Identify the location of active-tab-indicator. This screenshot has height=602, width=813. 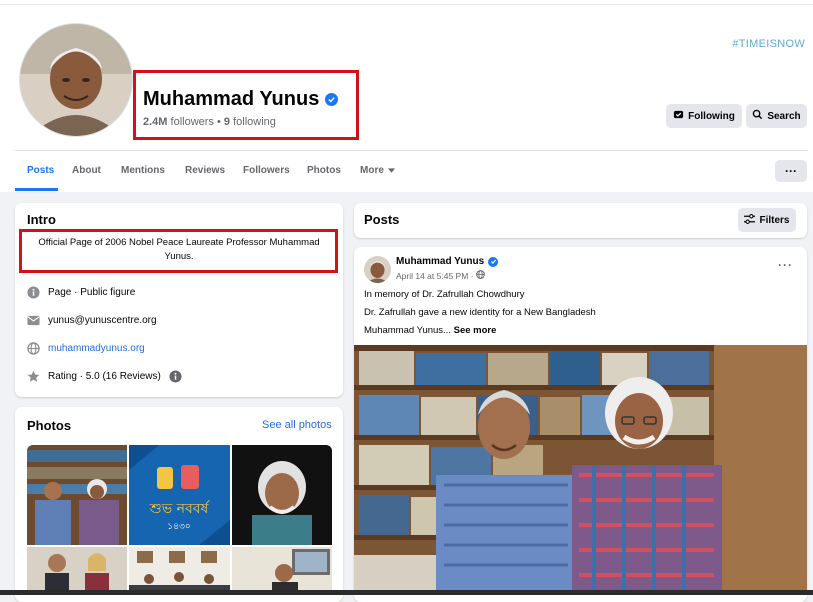
(36, 189).